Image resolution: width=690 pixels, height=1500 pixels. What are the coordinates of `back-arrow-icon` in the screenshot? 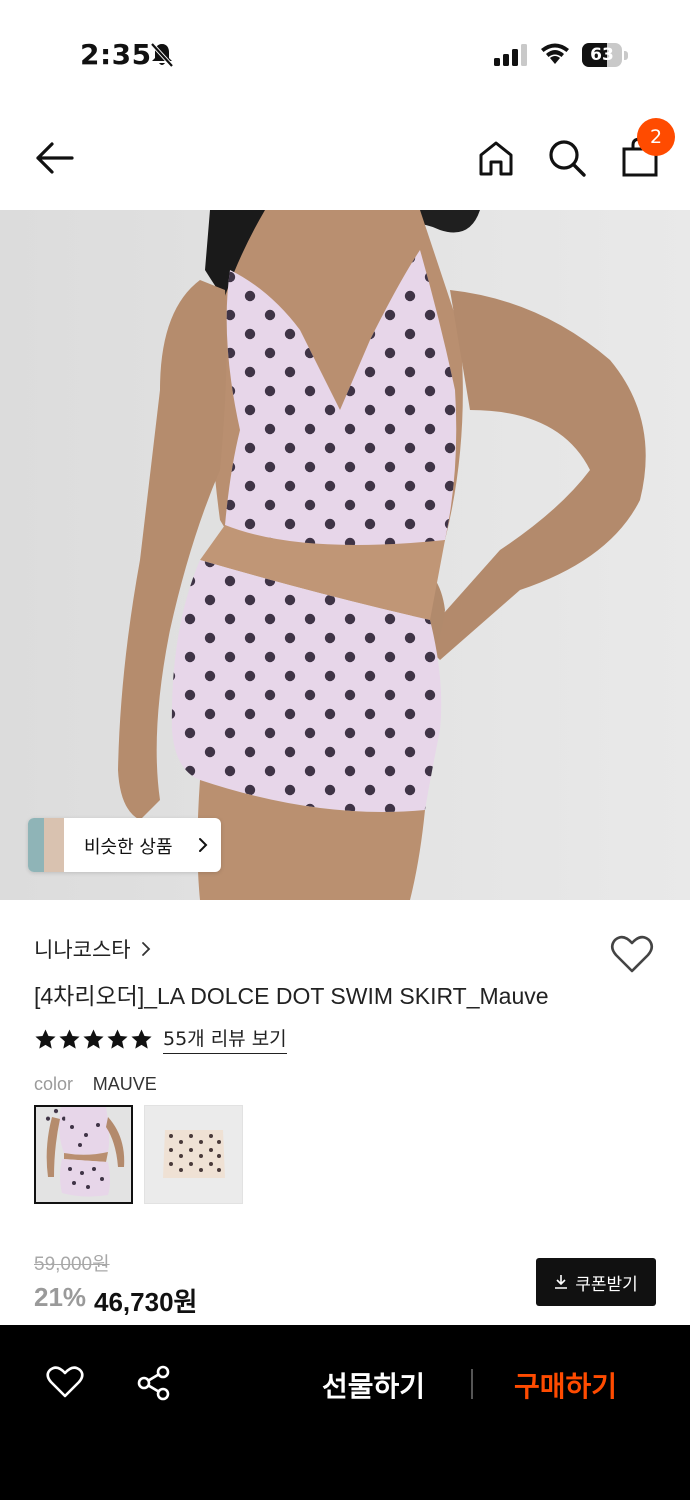 It's located at (54, 158).